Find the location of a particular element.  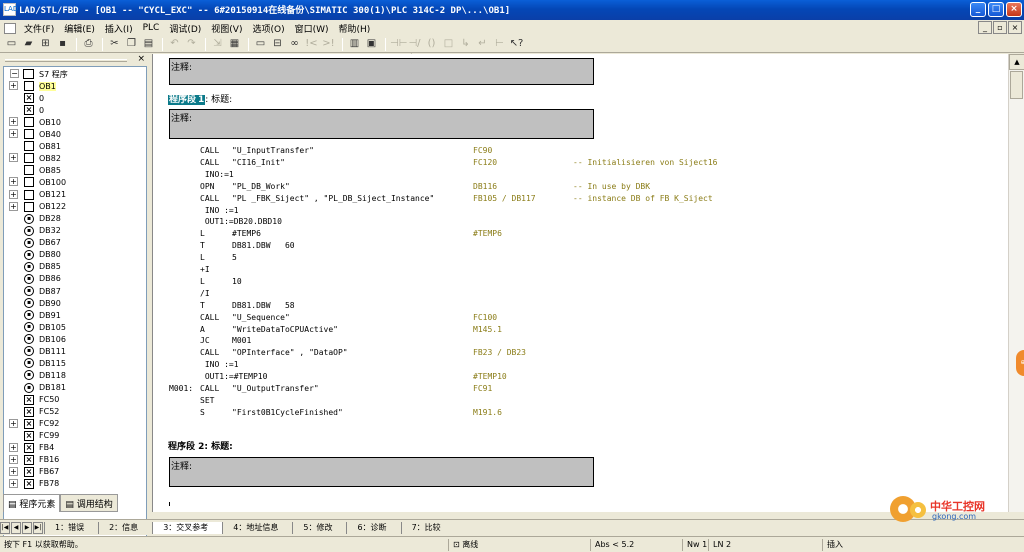

accessible-nodes-icon: ⊞ is located at coordinates (45, 44).